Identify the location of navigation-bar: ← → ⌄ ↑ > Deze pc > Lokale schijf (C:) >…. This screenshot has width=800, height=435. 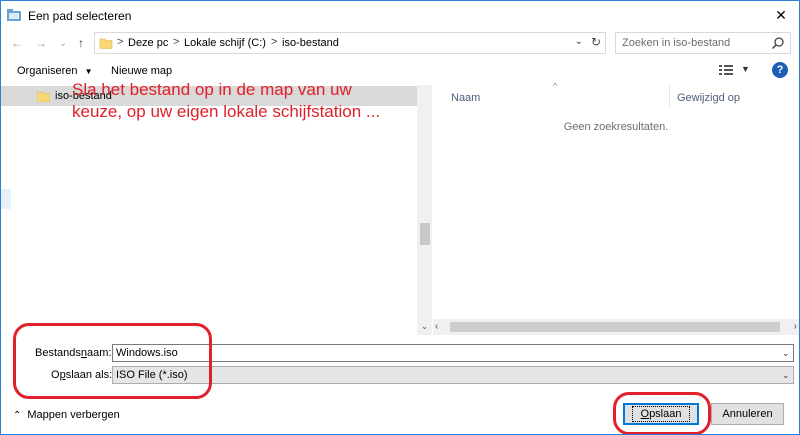
(400, 43).